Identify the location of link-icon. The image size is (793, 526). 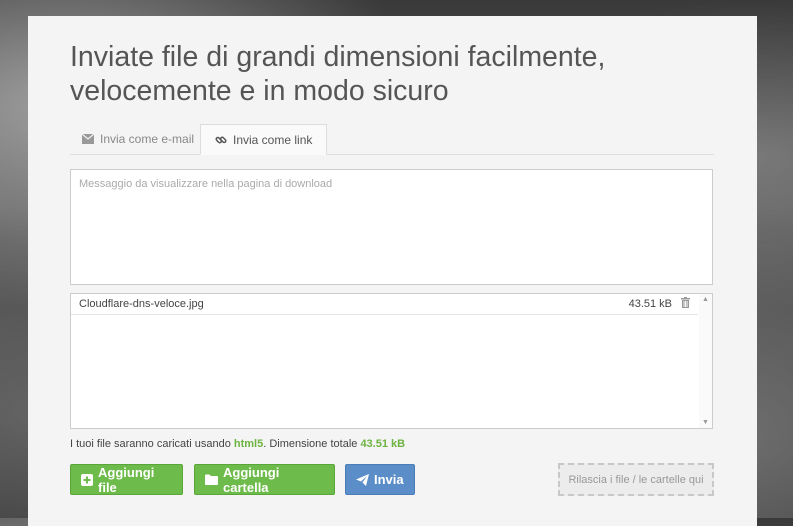
(221, 140).